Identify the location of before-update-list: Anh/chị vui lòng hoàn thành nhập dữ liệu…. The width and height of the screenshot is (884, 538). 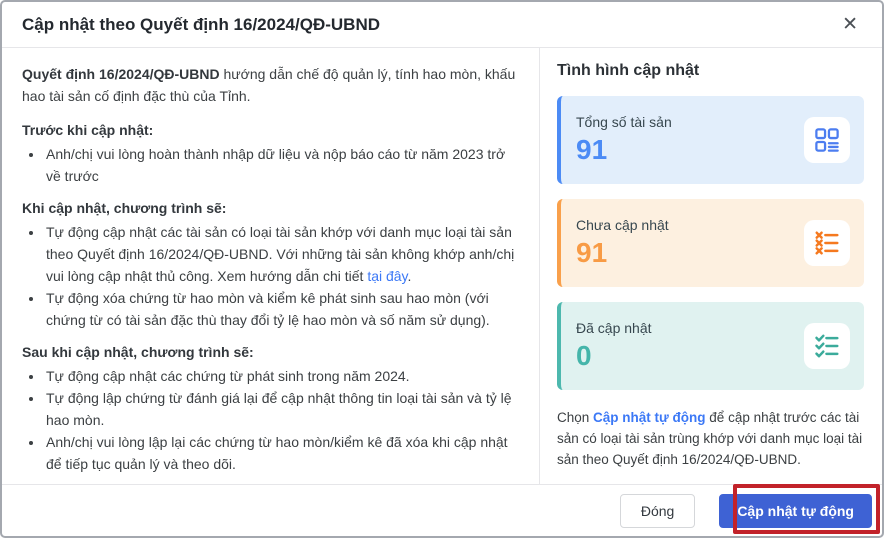
(271, 165).